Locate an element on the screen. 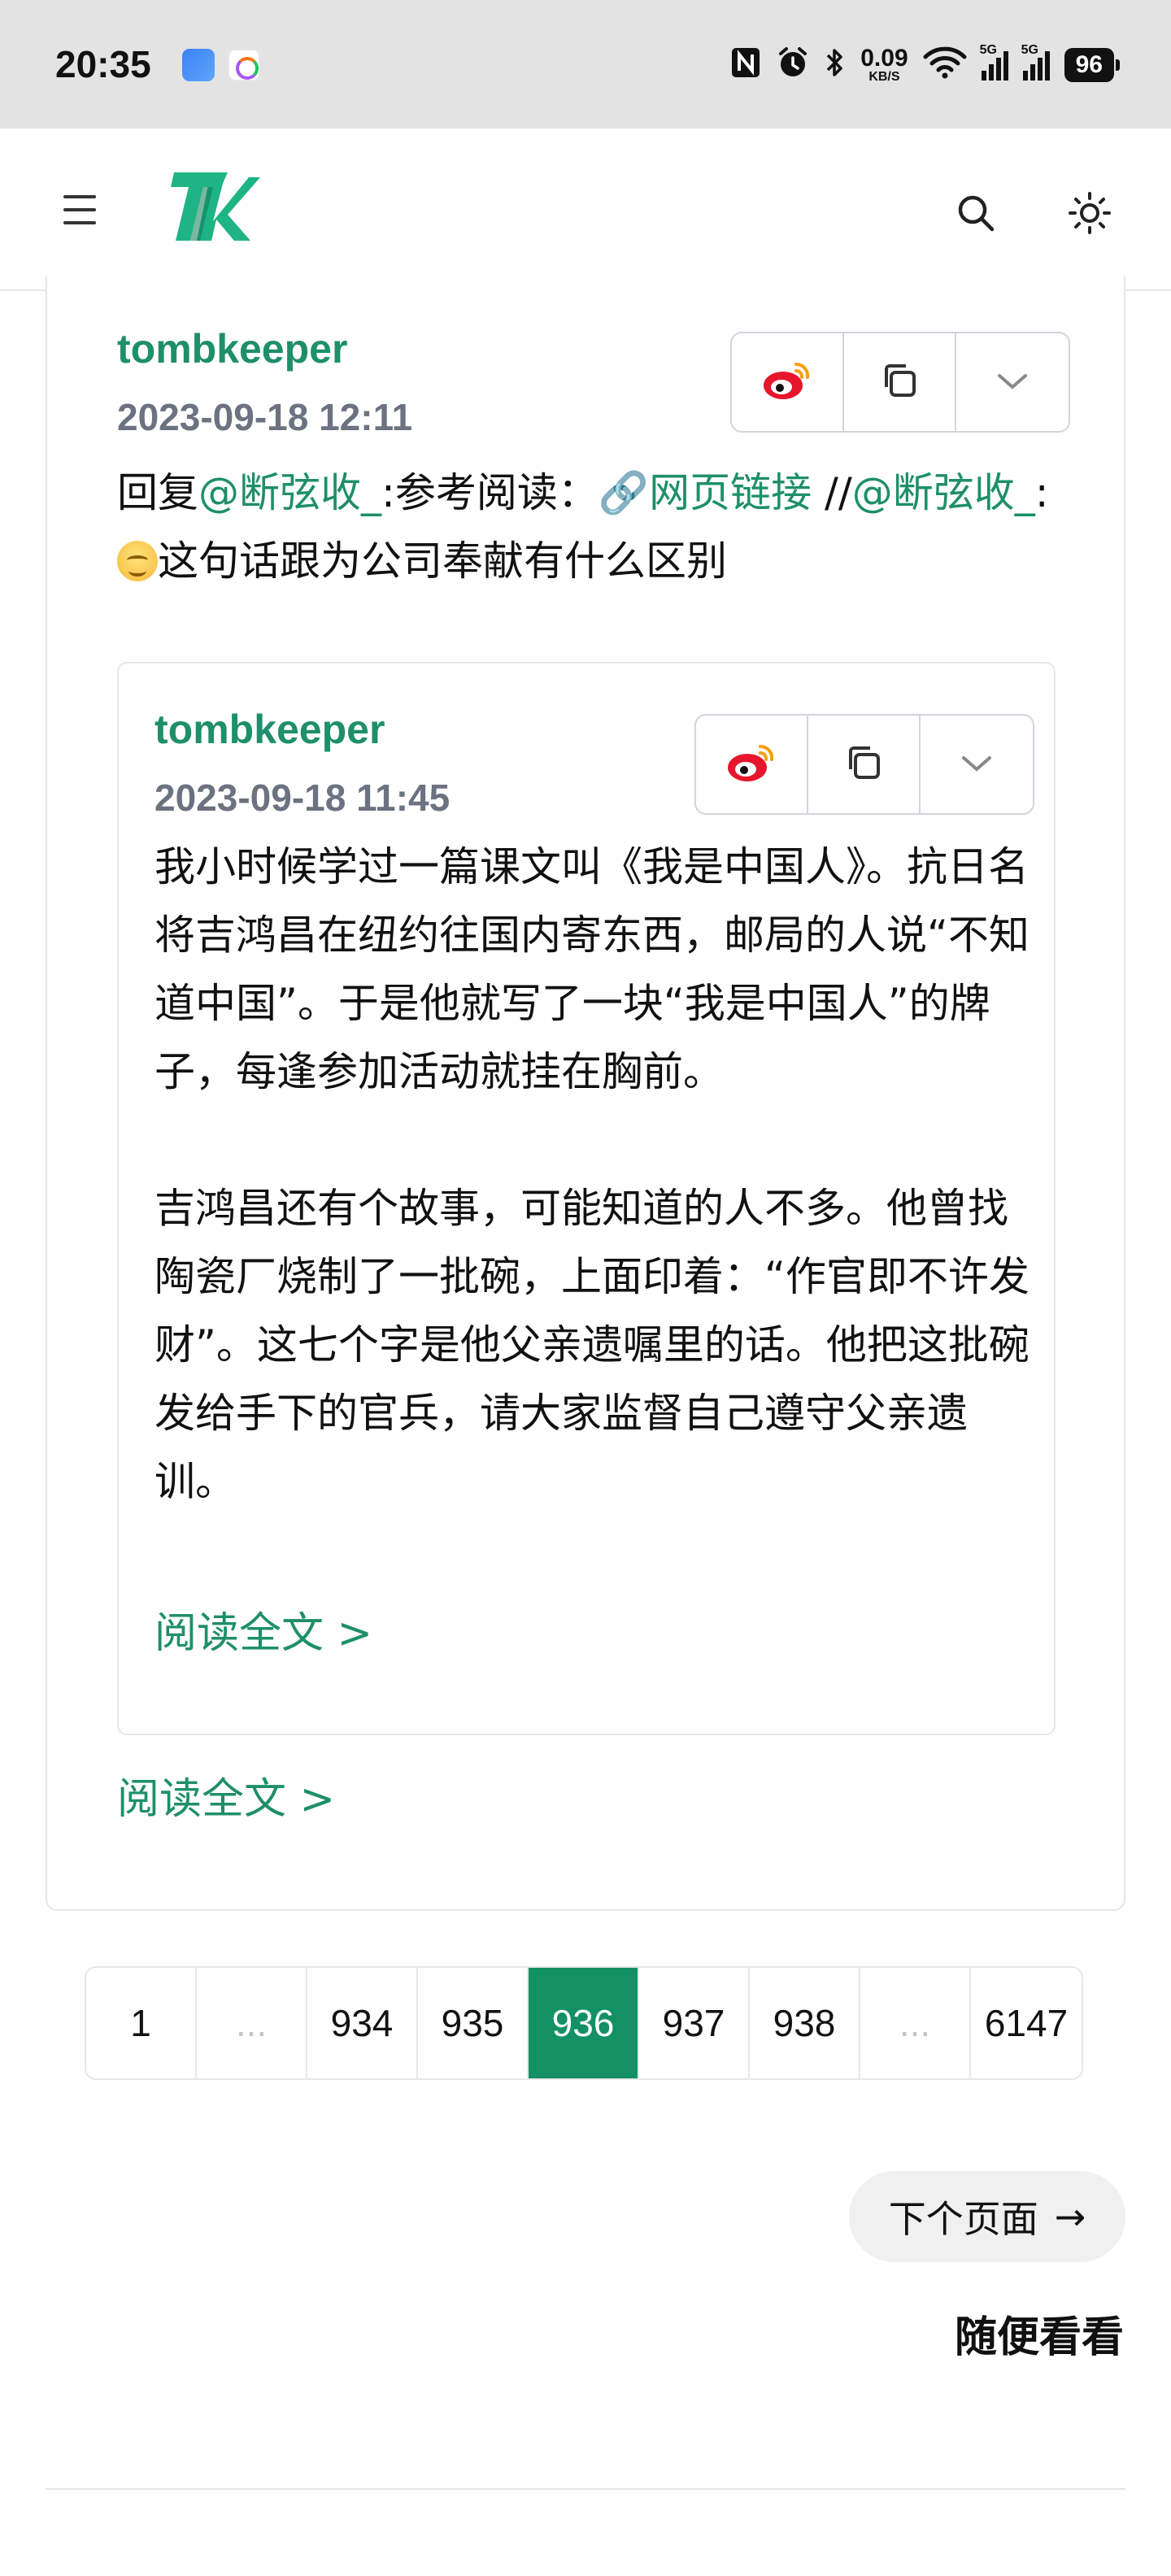 The width and height of the screenshot is (1171, 2576). page-link-last: 6147 is located at coordinates (1027, 2023).